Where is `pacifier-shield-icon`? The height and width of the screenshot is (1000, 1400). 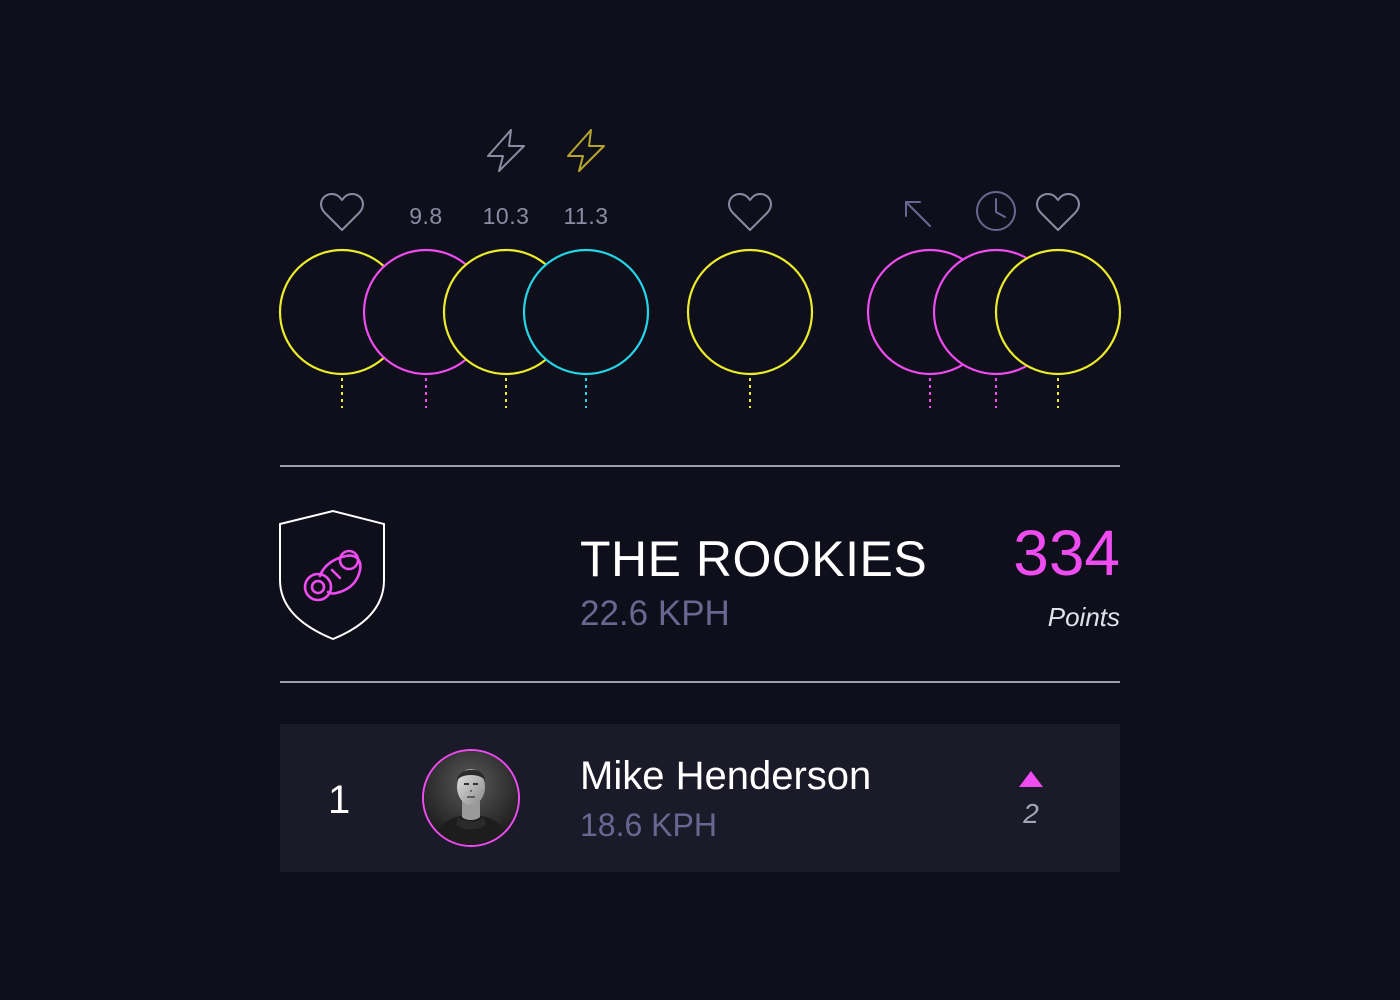
pacifier-shield-icon is located at coordinates (332, 575).